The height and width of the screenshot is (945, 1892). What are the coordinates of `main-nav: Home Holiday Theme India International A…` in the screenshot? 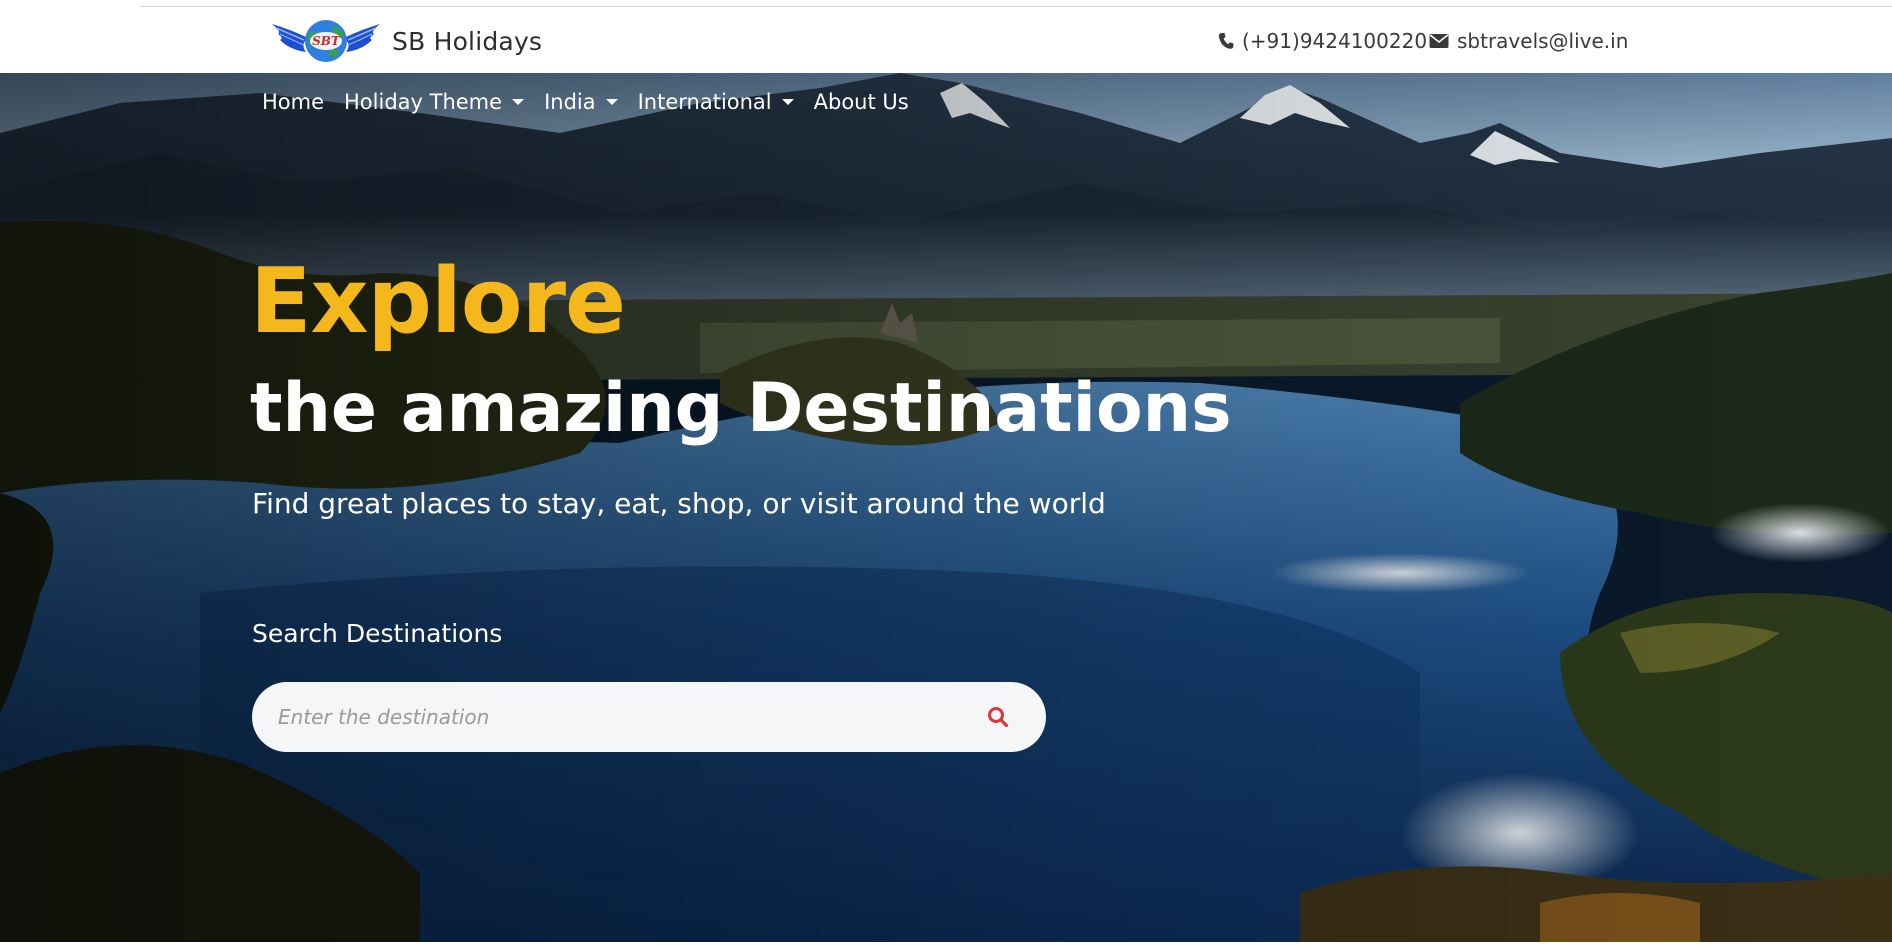 It's located at (595, 102).